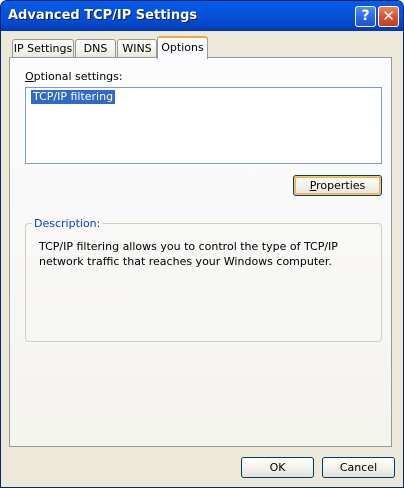  What do you see at coordinates (358, 467) in the screenshot?
I see `cancel-button: Cancel` at bounding box center [358, 467].